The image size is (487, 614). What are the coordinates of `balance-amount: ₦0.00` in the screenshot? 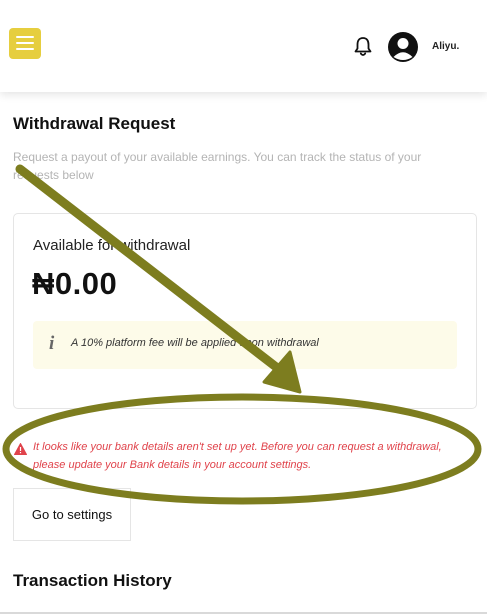 It's located at (75, 283).